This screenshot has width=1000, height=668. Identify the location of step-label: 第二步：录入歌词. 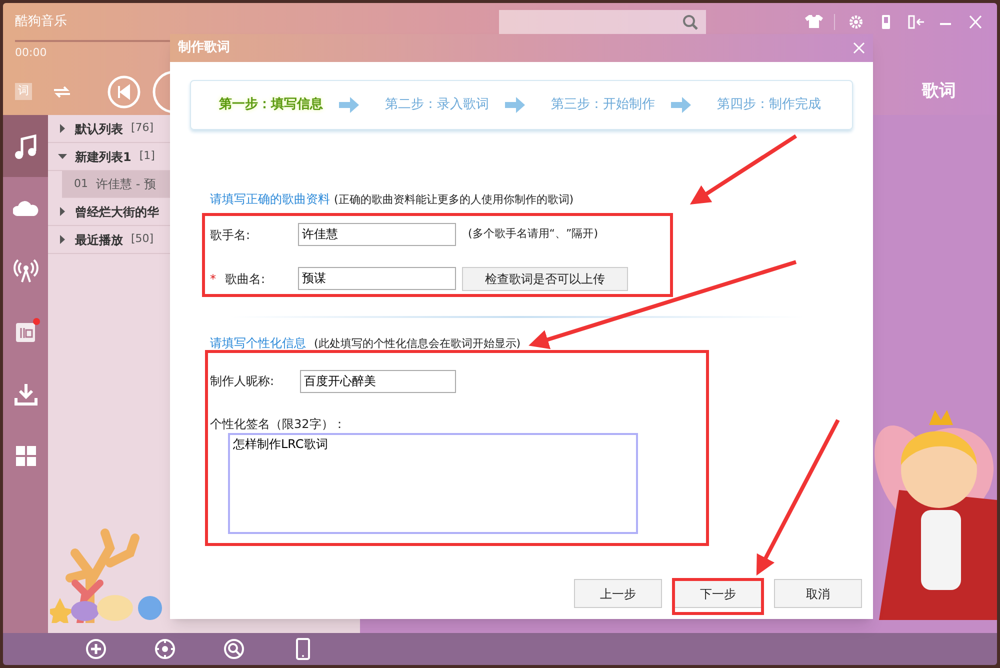
(437, 105).